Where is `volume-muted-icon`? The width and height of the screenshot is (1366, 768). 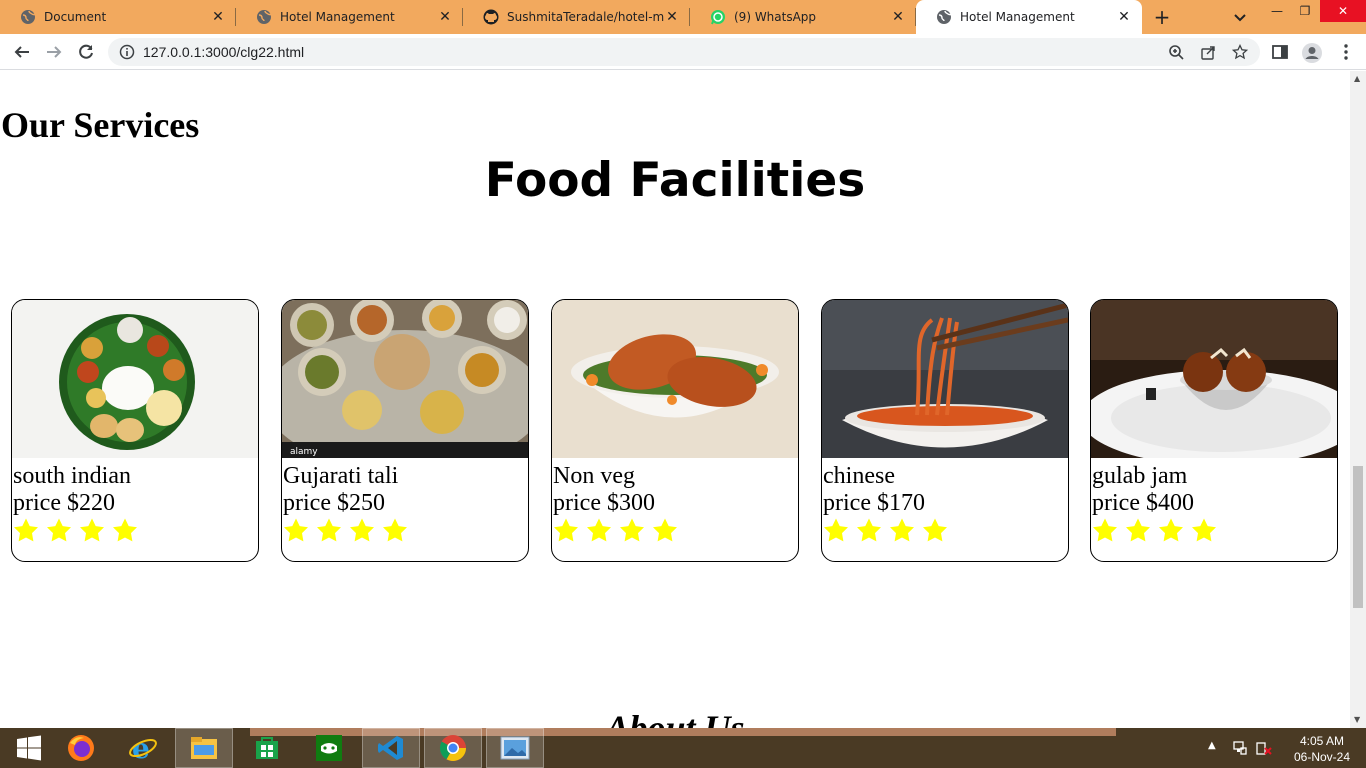 volume-muted-icon is located at coordinates (1264, 748).